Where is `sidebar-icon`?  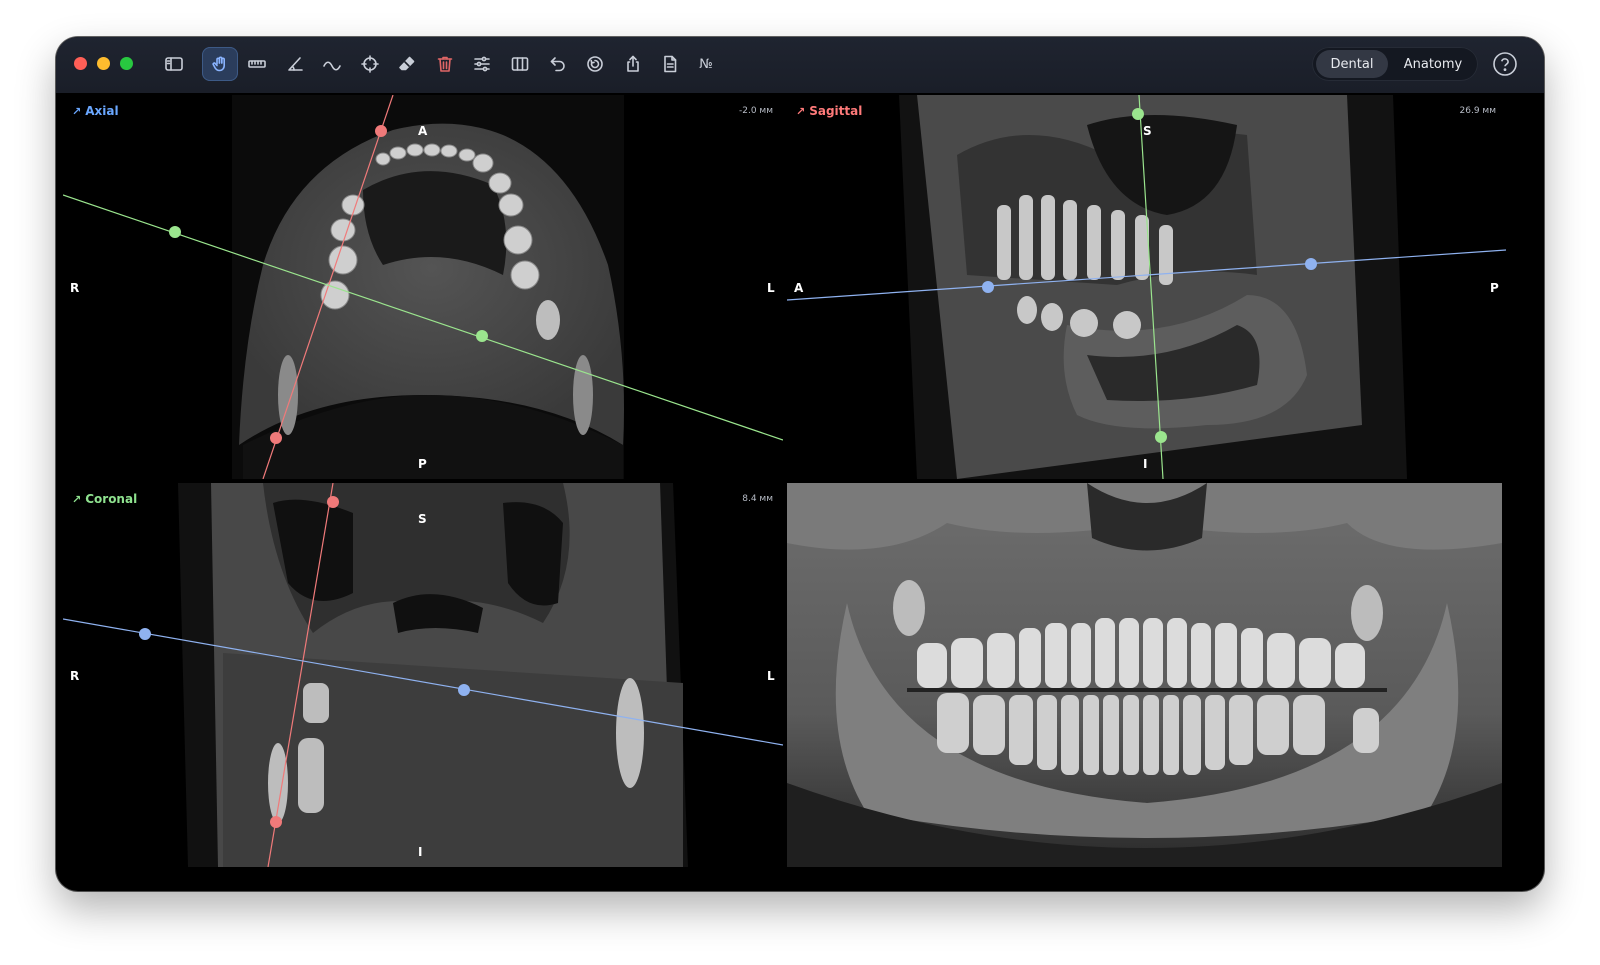 sidebar-icon is located at coordinates (174, 64).